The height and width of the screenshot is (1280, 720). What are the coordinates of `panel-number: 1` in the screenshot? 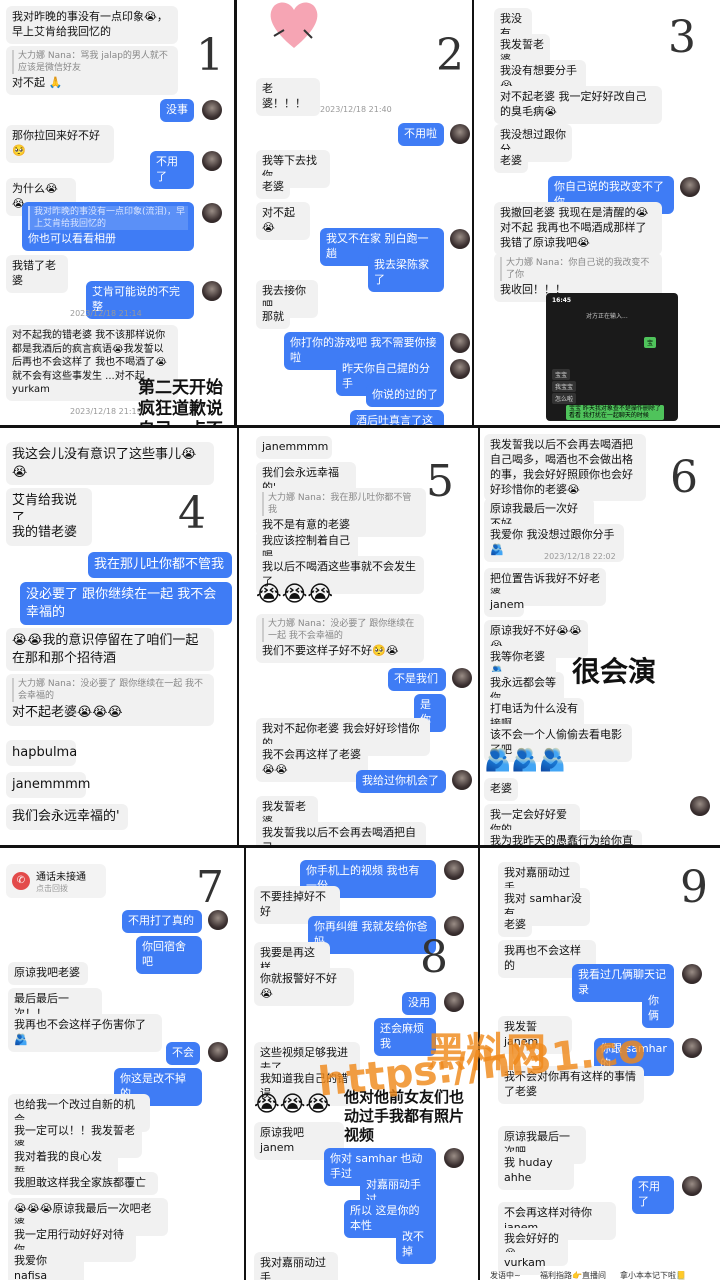 It's located at (210, 55).